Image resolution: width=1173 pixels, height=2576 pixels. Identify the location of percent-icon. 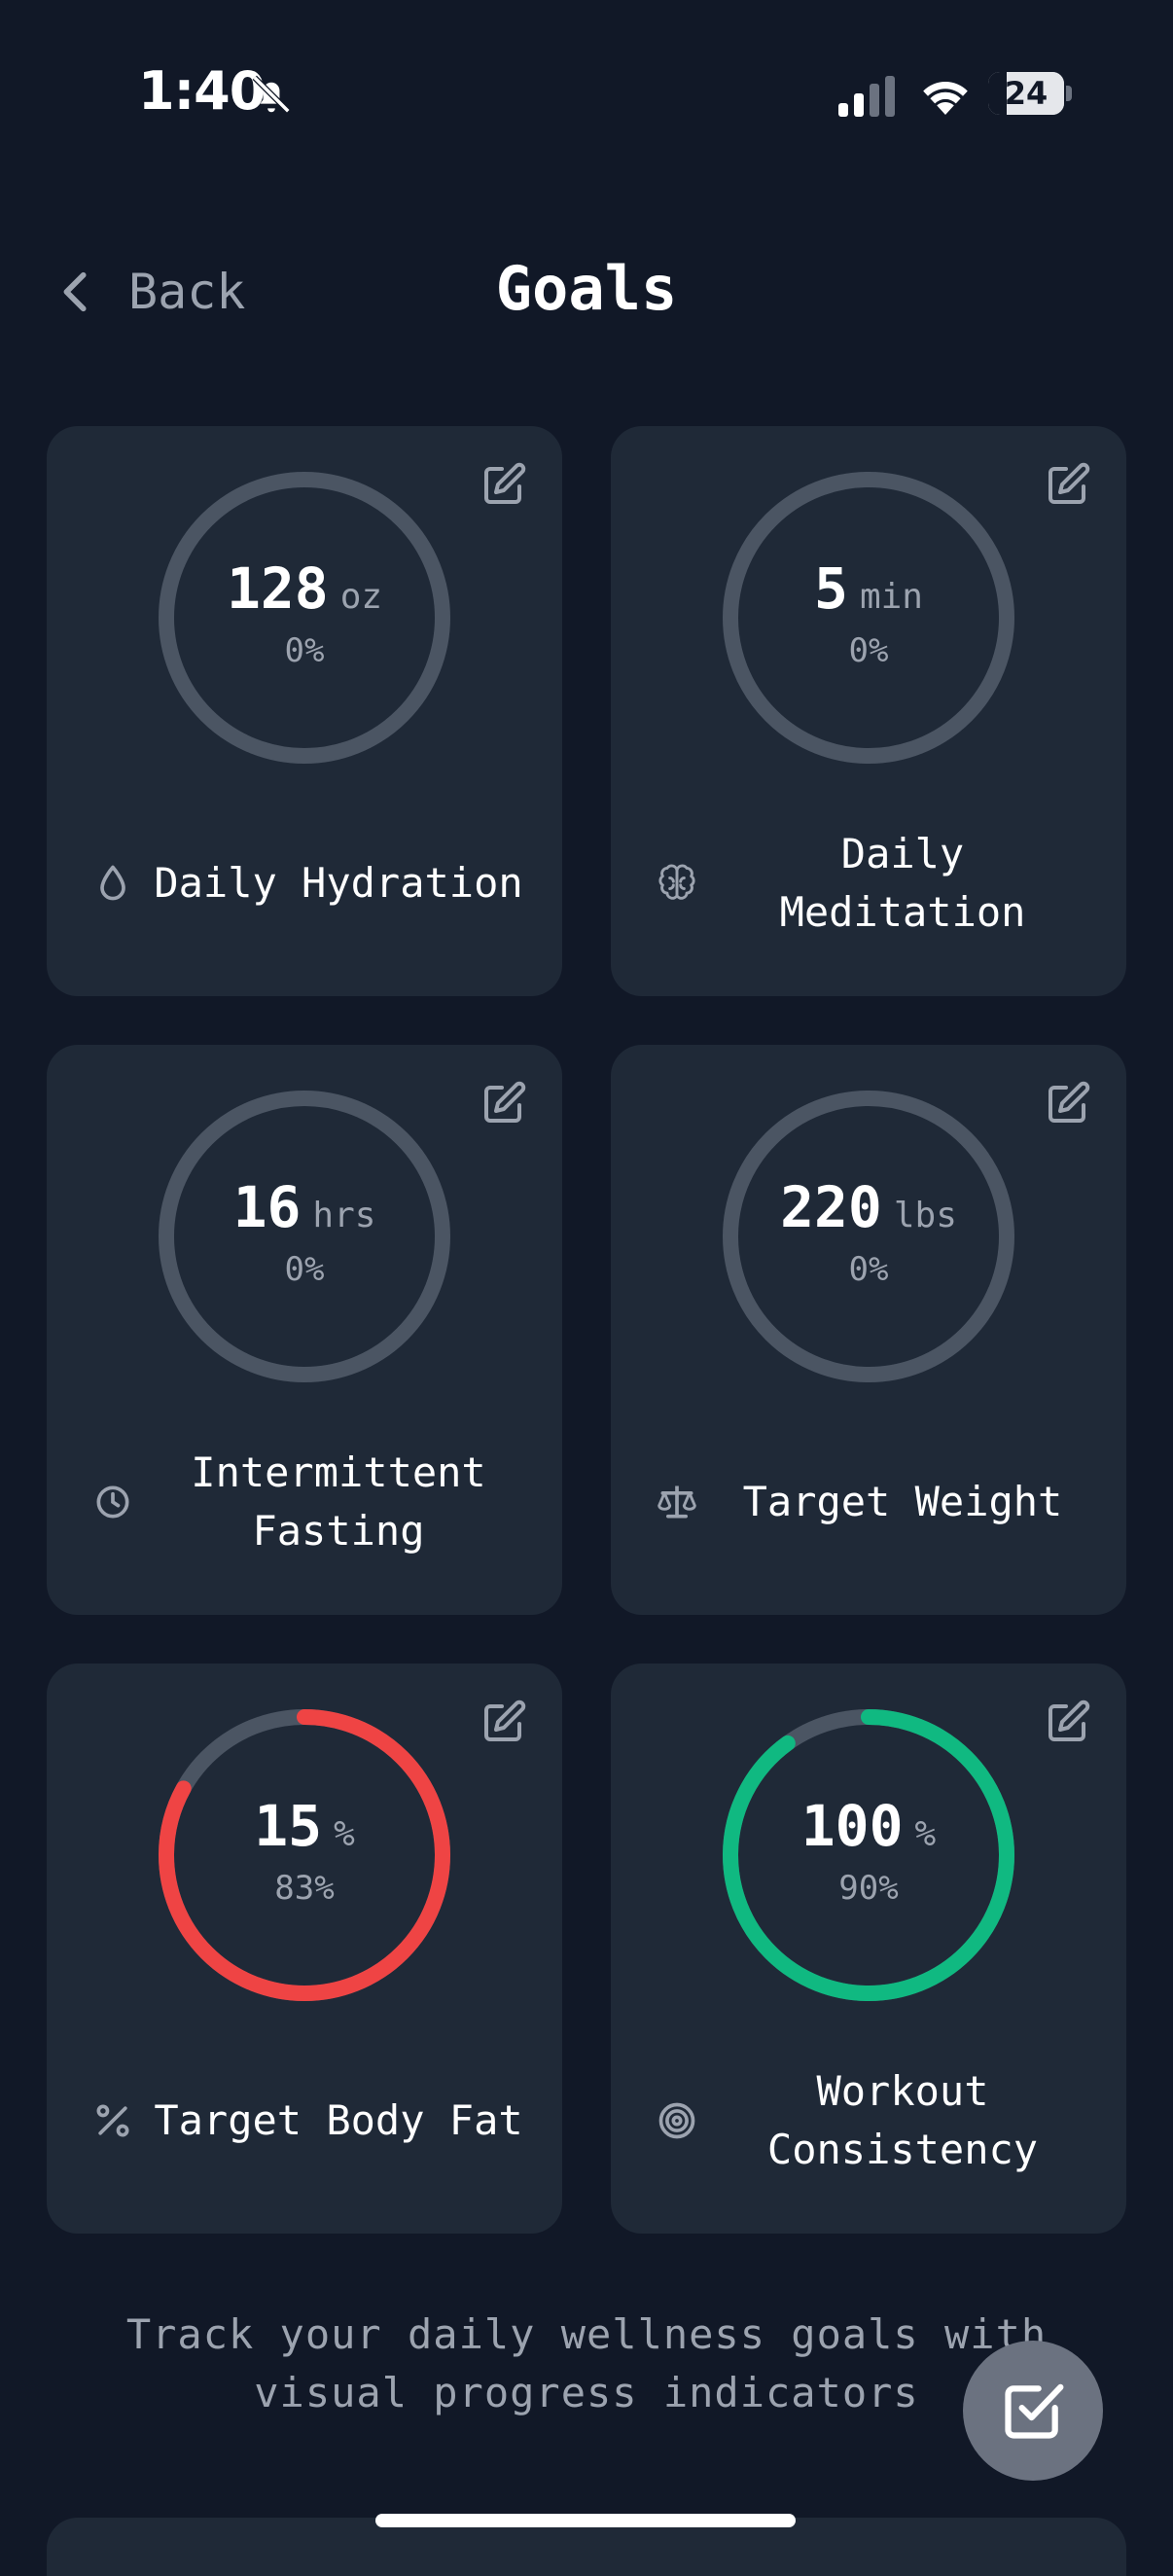
(112, 2120).